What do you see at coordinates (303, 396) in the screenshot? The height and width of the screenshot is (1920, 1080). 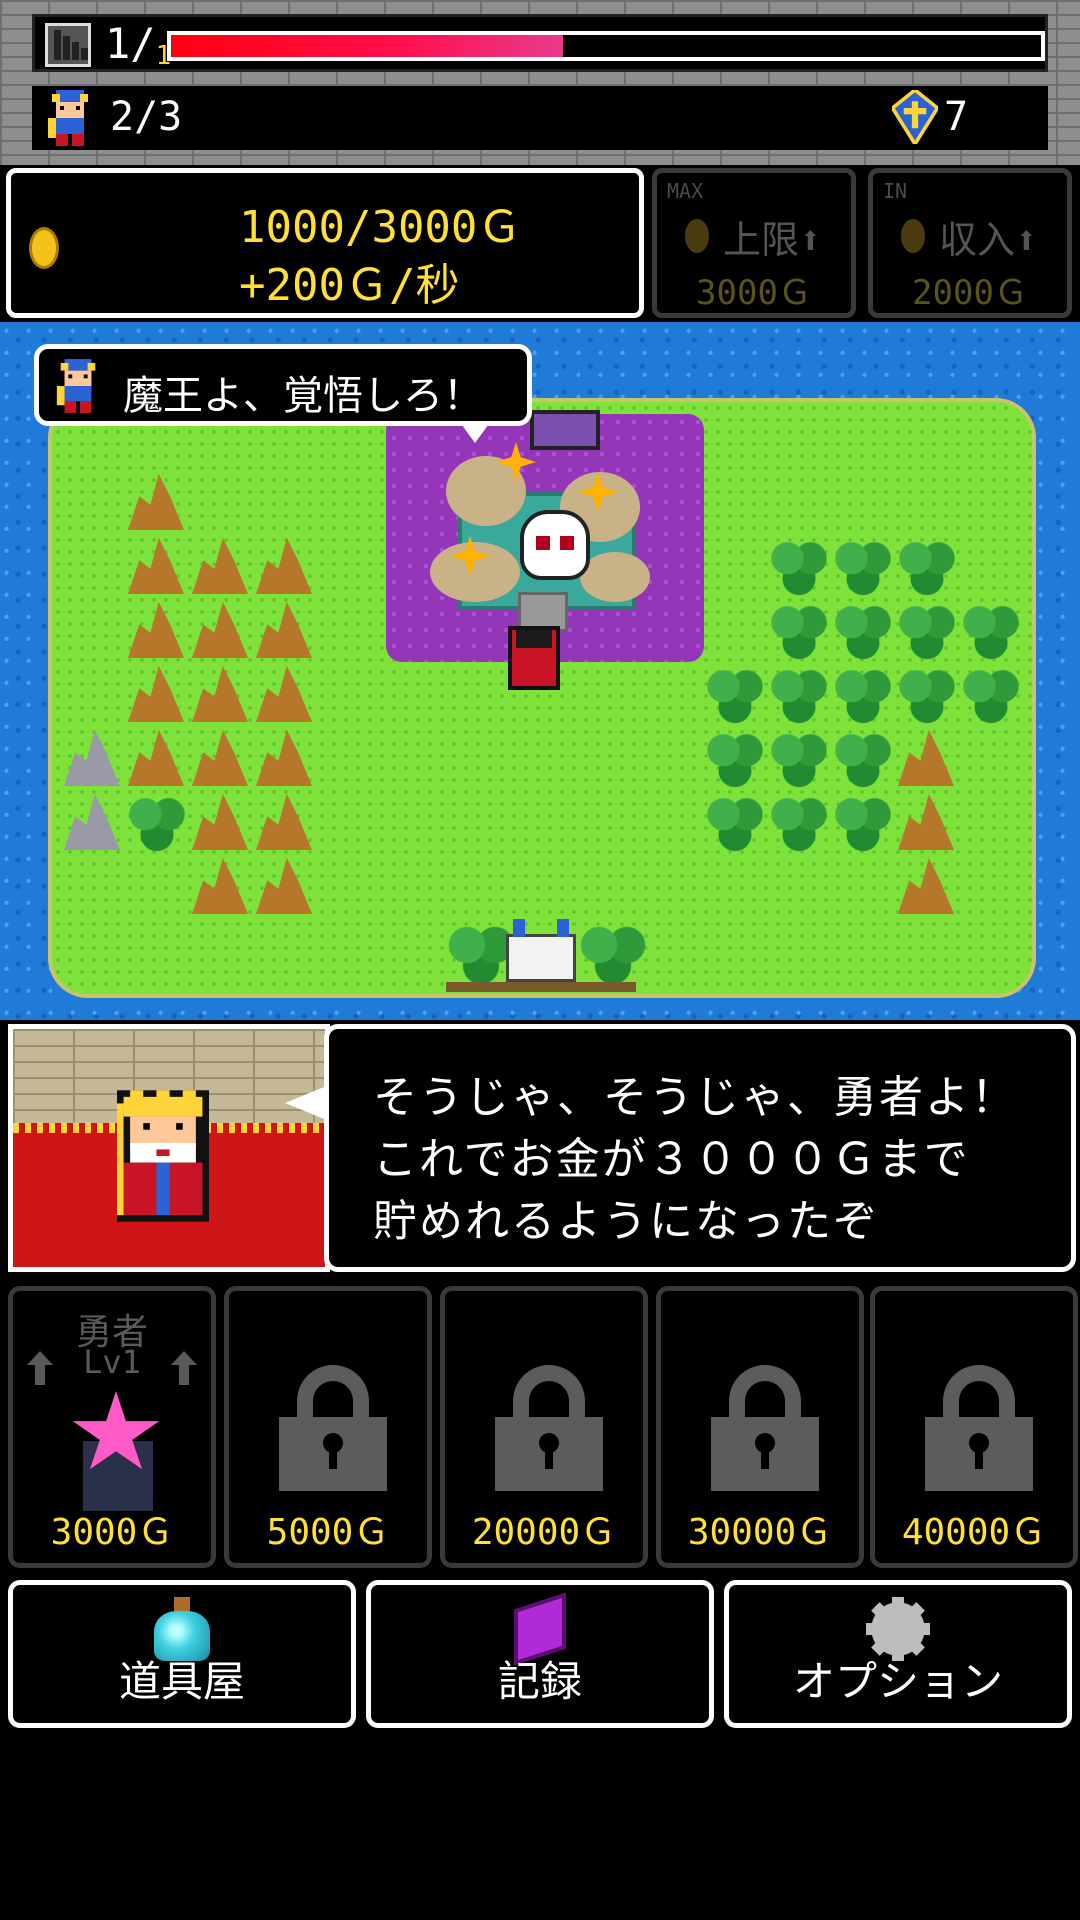 I see `hero-speech-text: 魔王よ、覚悟しろ！` at bounding box center [303, 396].